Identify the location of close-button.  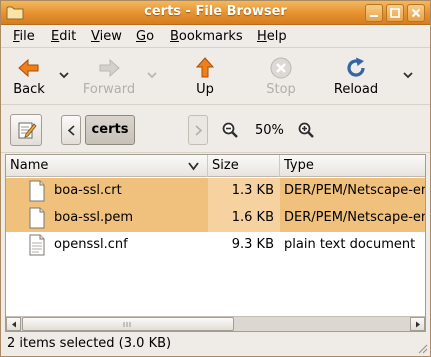
(416, 13).